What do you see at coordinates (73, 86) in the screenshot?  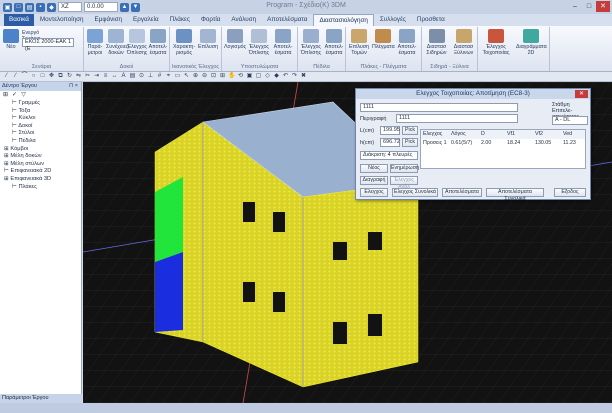 I see `pin-icon: ⊓ ×` at bounding box center [73, 86].